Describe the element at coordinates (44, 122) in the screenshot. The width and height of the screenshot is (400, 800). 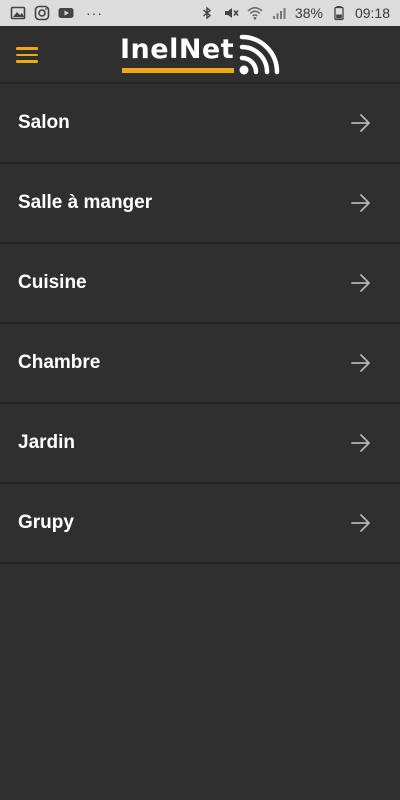
I see `room-label: Salon` at that location.